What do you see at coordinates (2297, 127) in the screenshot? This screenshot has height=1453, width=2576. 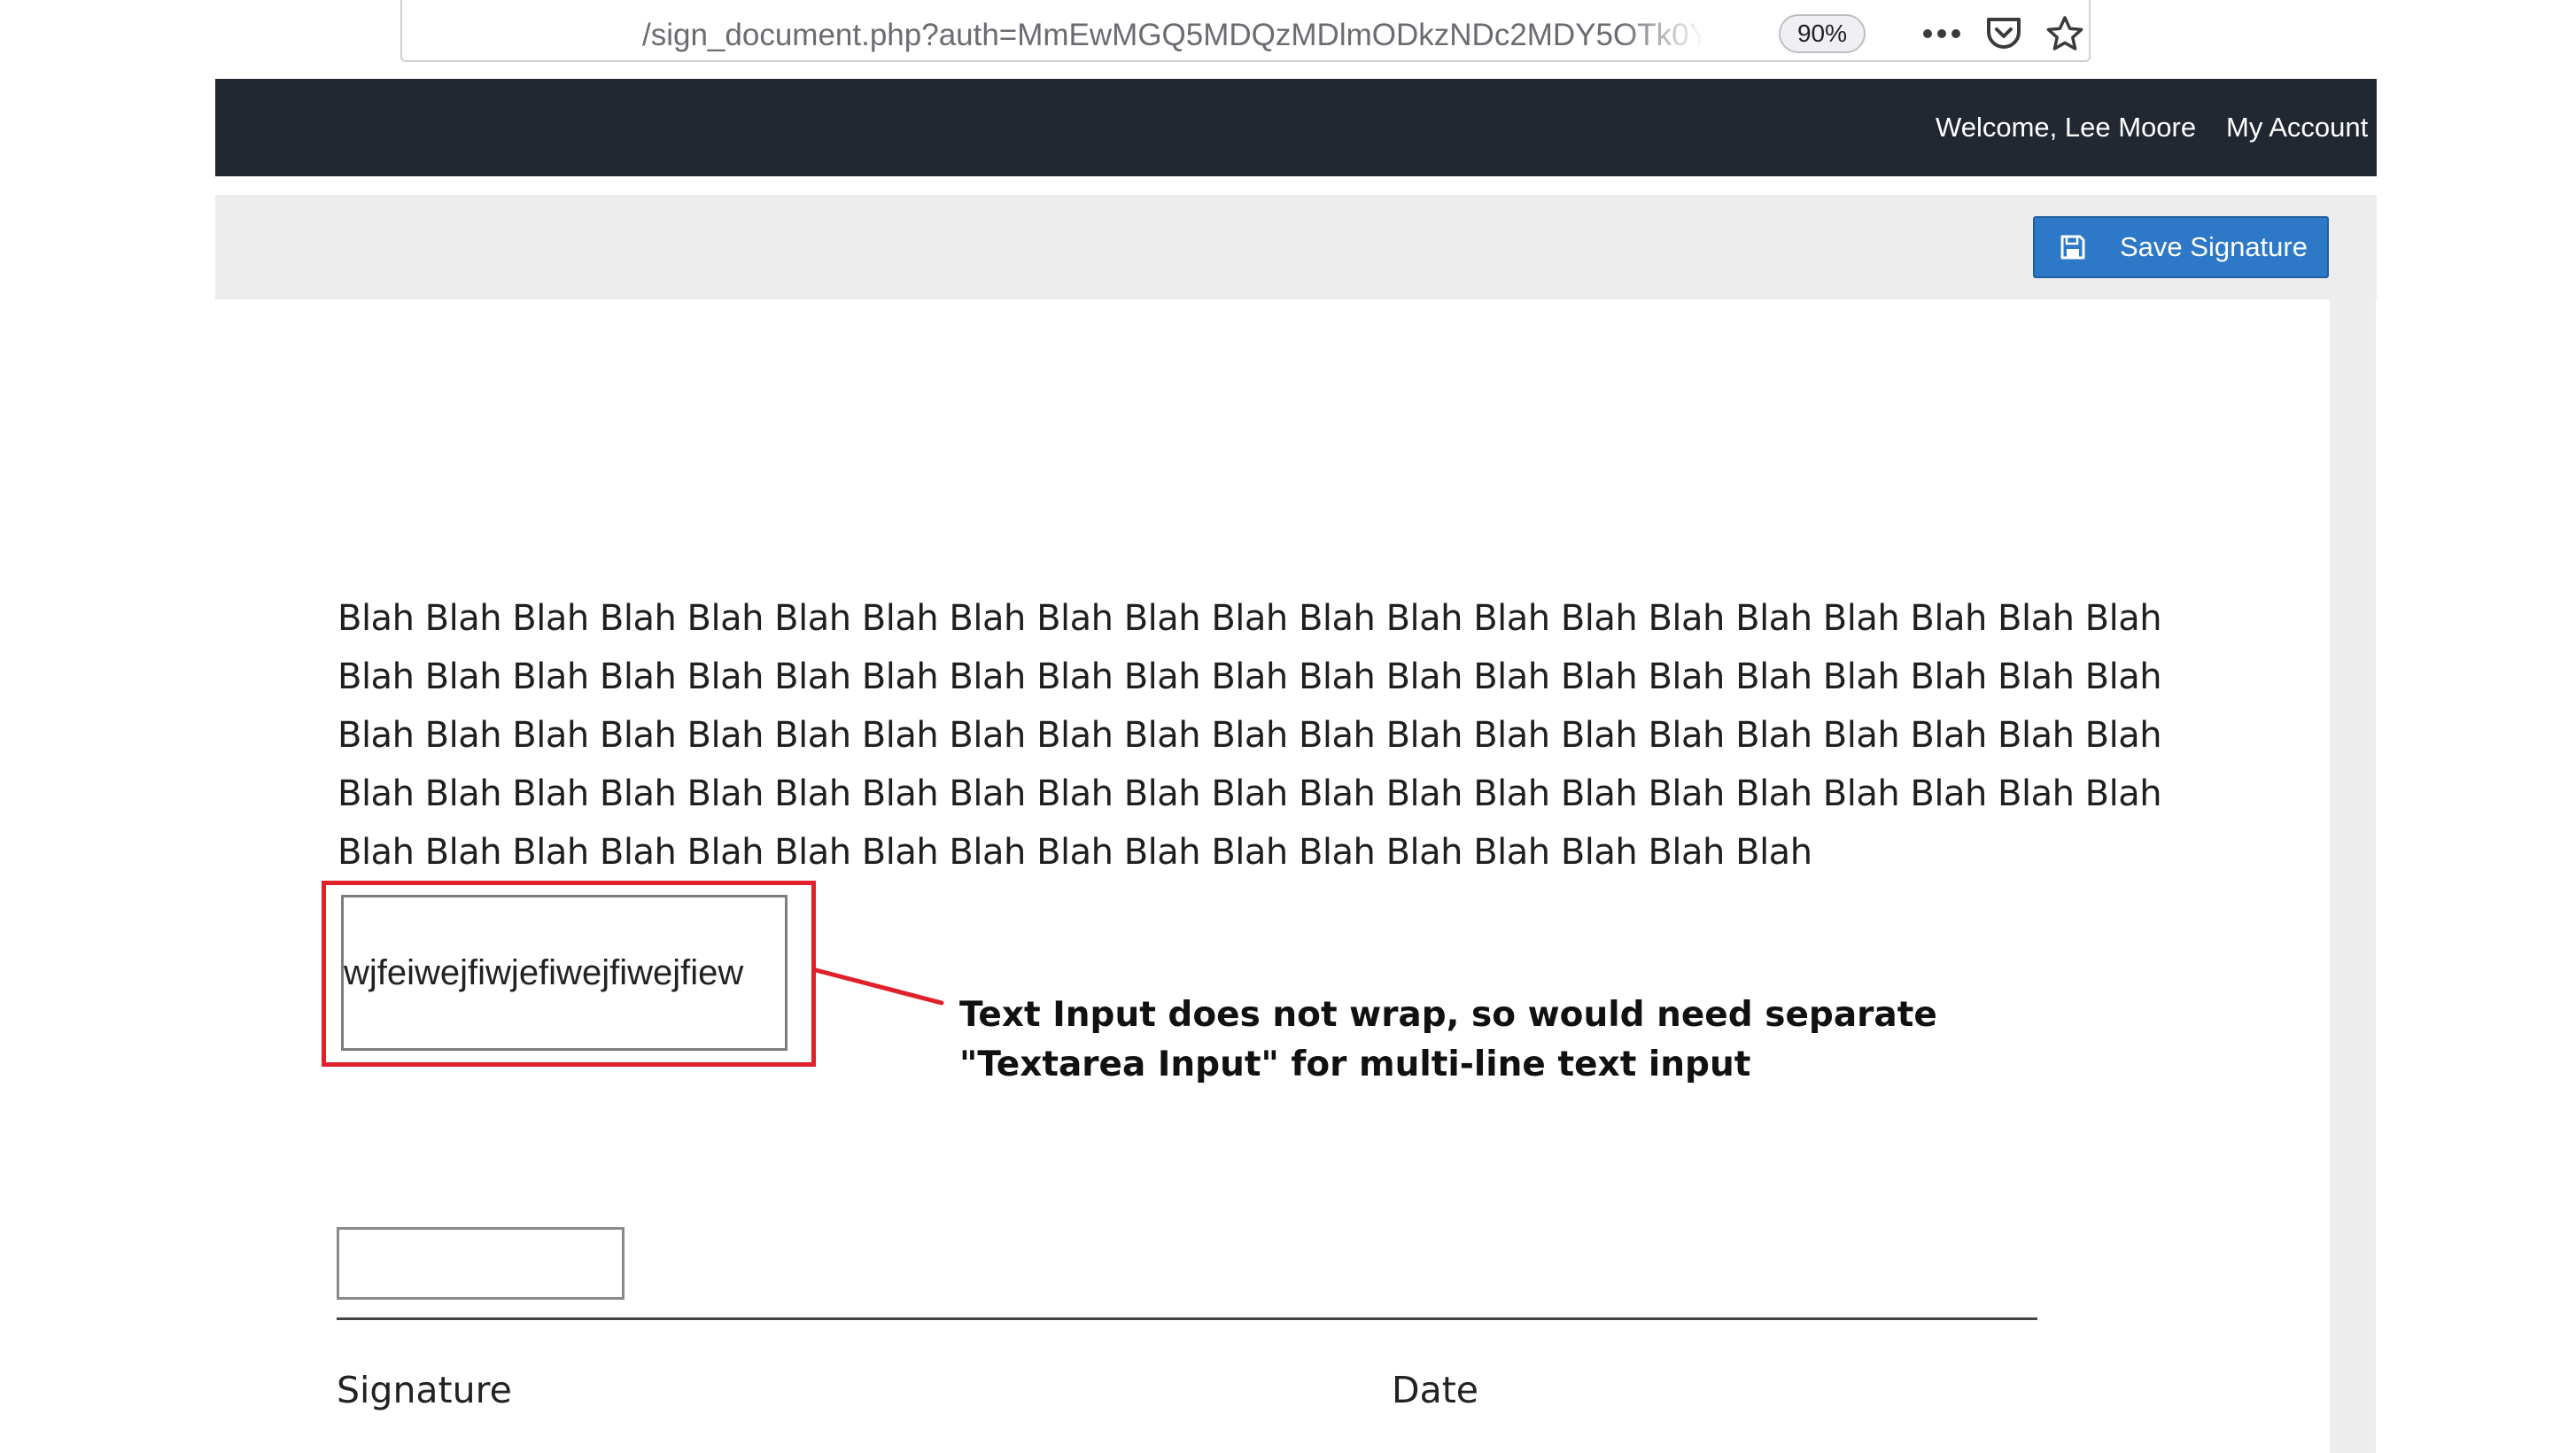 I see `my-account-link: My Account` at bounding box center [2297, 127].